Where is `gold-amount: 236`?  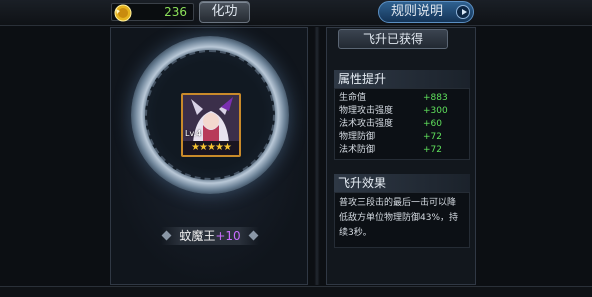
gold-amount: 236 is located at coordinates (175, 12).